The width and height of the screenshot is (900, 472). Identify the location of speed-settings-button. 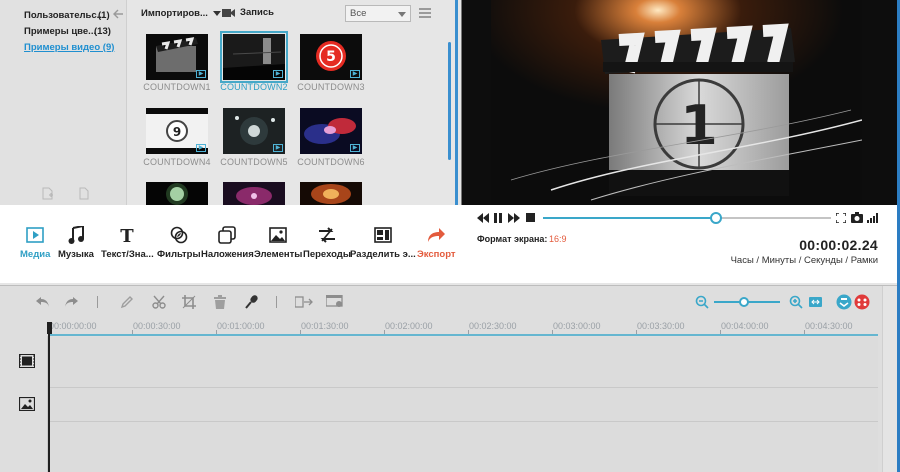
(335, 301).